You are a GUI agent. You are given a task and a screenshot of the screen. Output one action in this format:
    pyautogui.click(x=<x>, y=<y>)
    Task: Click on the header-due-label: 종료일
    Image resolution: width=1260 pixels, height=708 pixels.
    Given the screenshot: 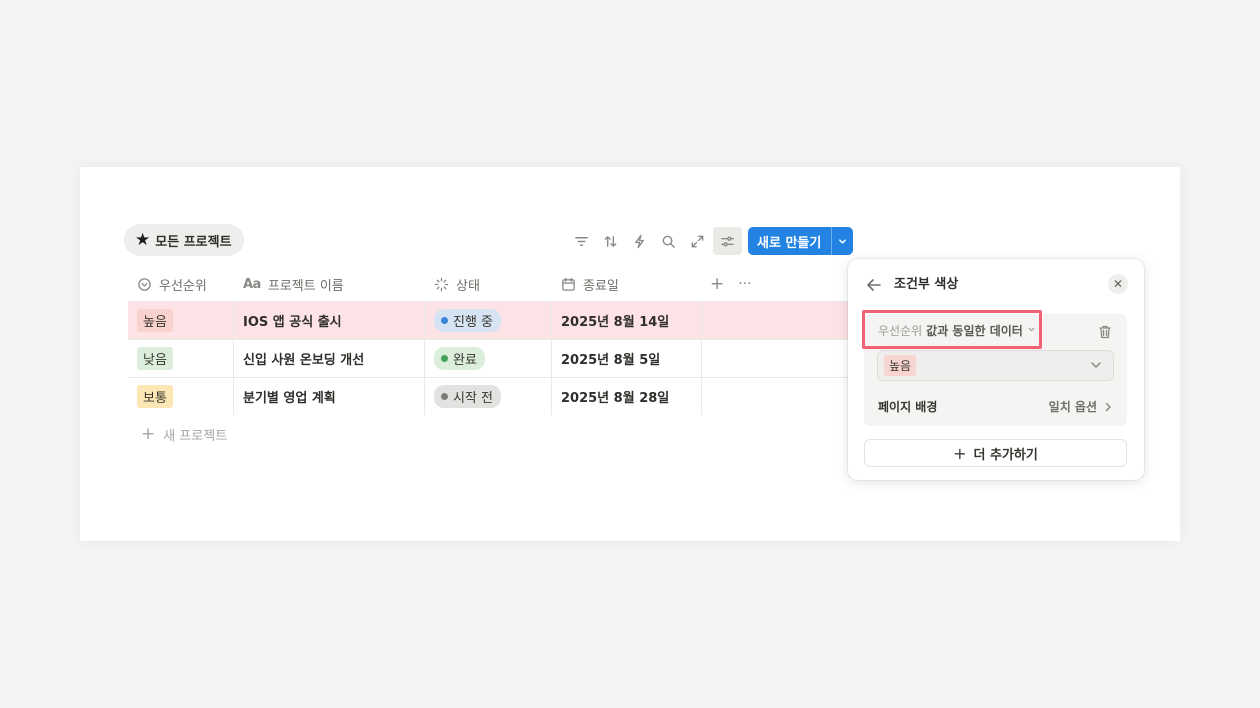 What is the action you would take?
    pyautogui.click(x=601, y=286)
    